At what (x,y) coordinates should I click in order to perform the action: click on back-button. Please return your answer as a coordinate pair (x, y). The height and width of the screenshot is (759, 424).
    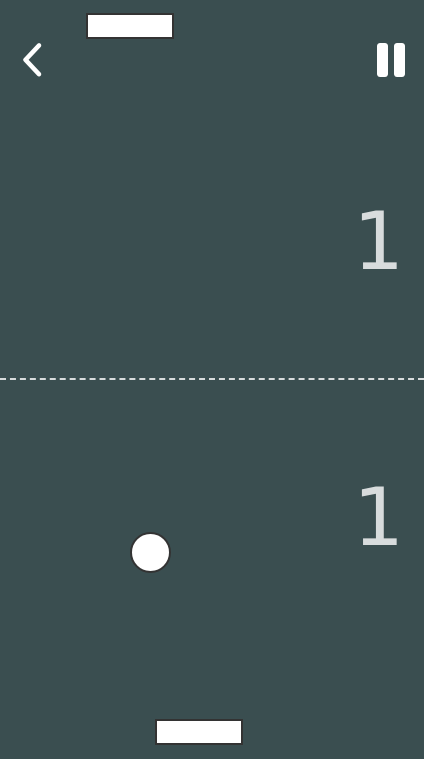
    Looking at the image, I should click on (34, 60).